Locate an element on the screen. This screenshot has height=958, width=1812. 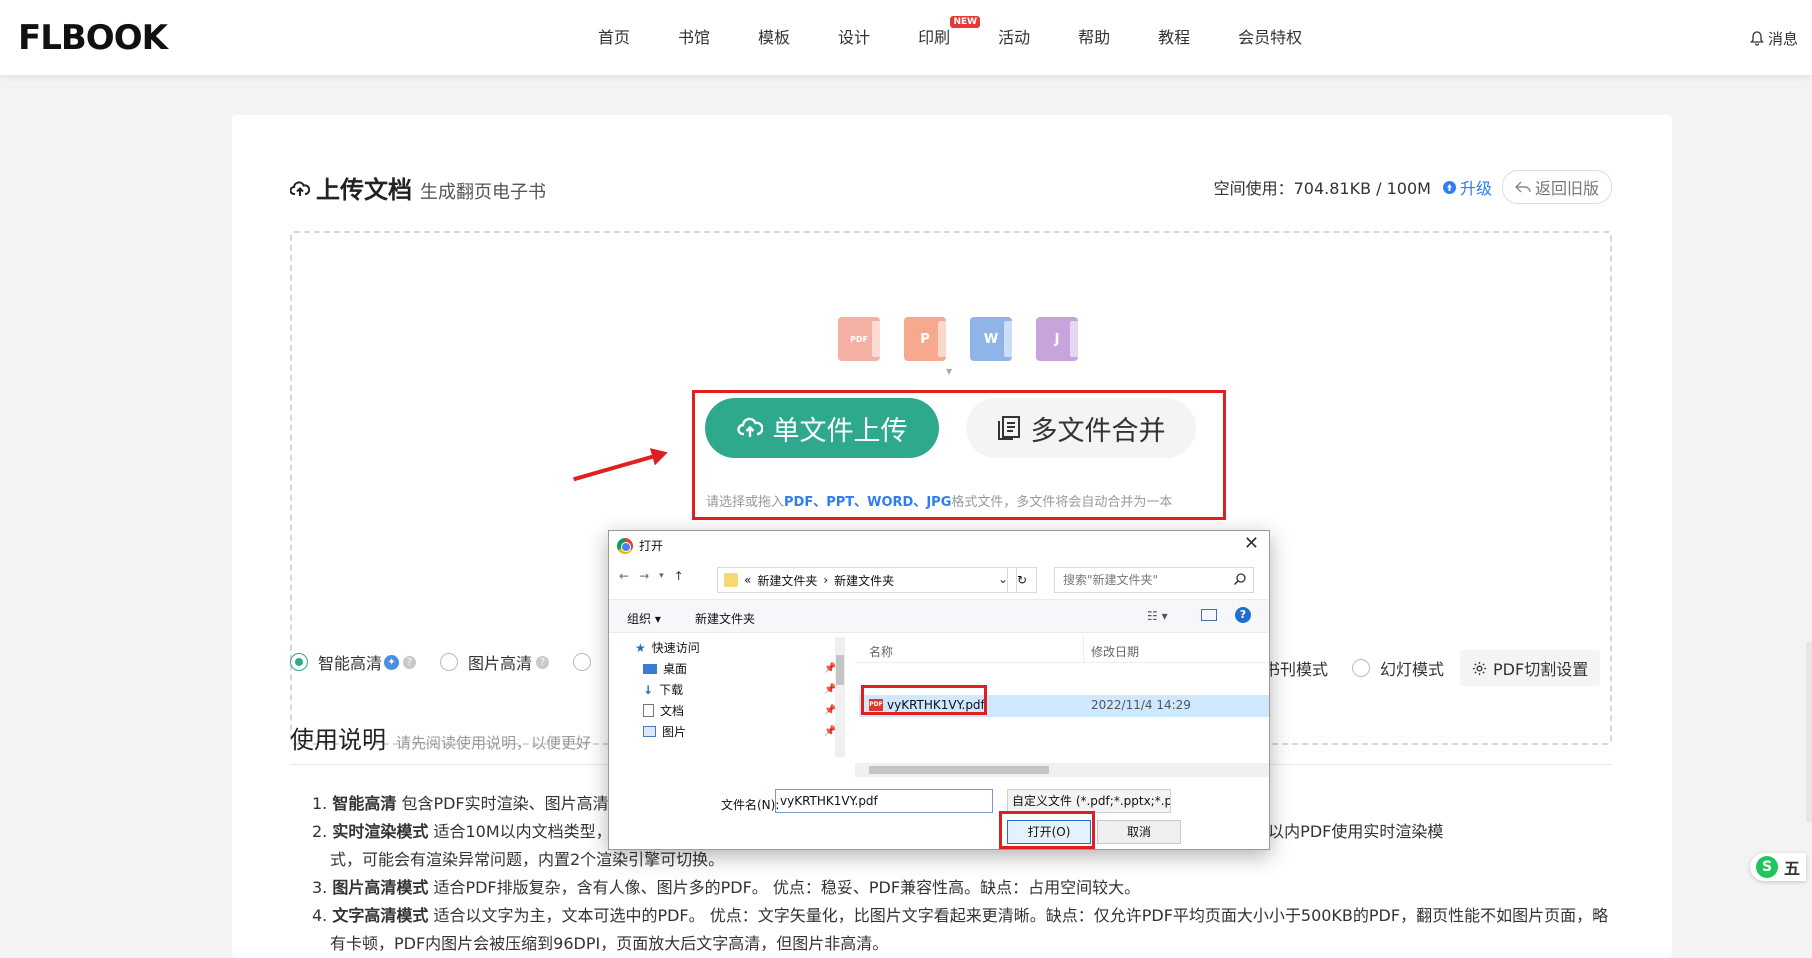
cancel-button: 取消 is located at coordinates (1139, 832).